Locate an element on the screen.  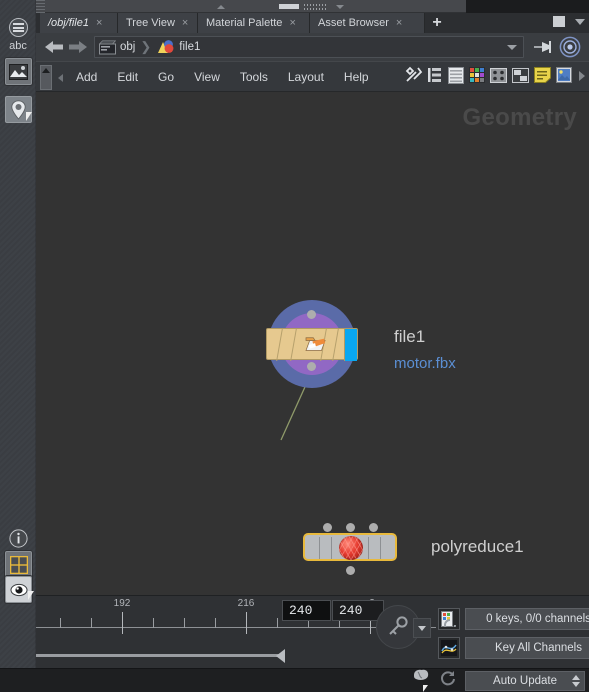
pane-drag-handle is located at coordinates (289, 6).